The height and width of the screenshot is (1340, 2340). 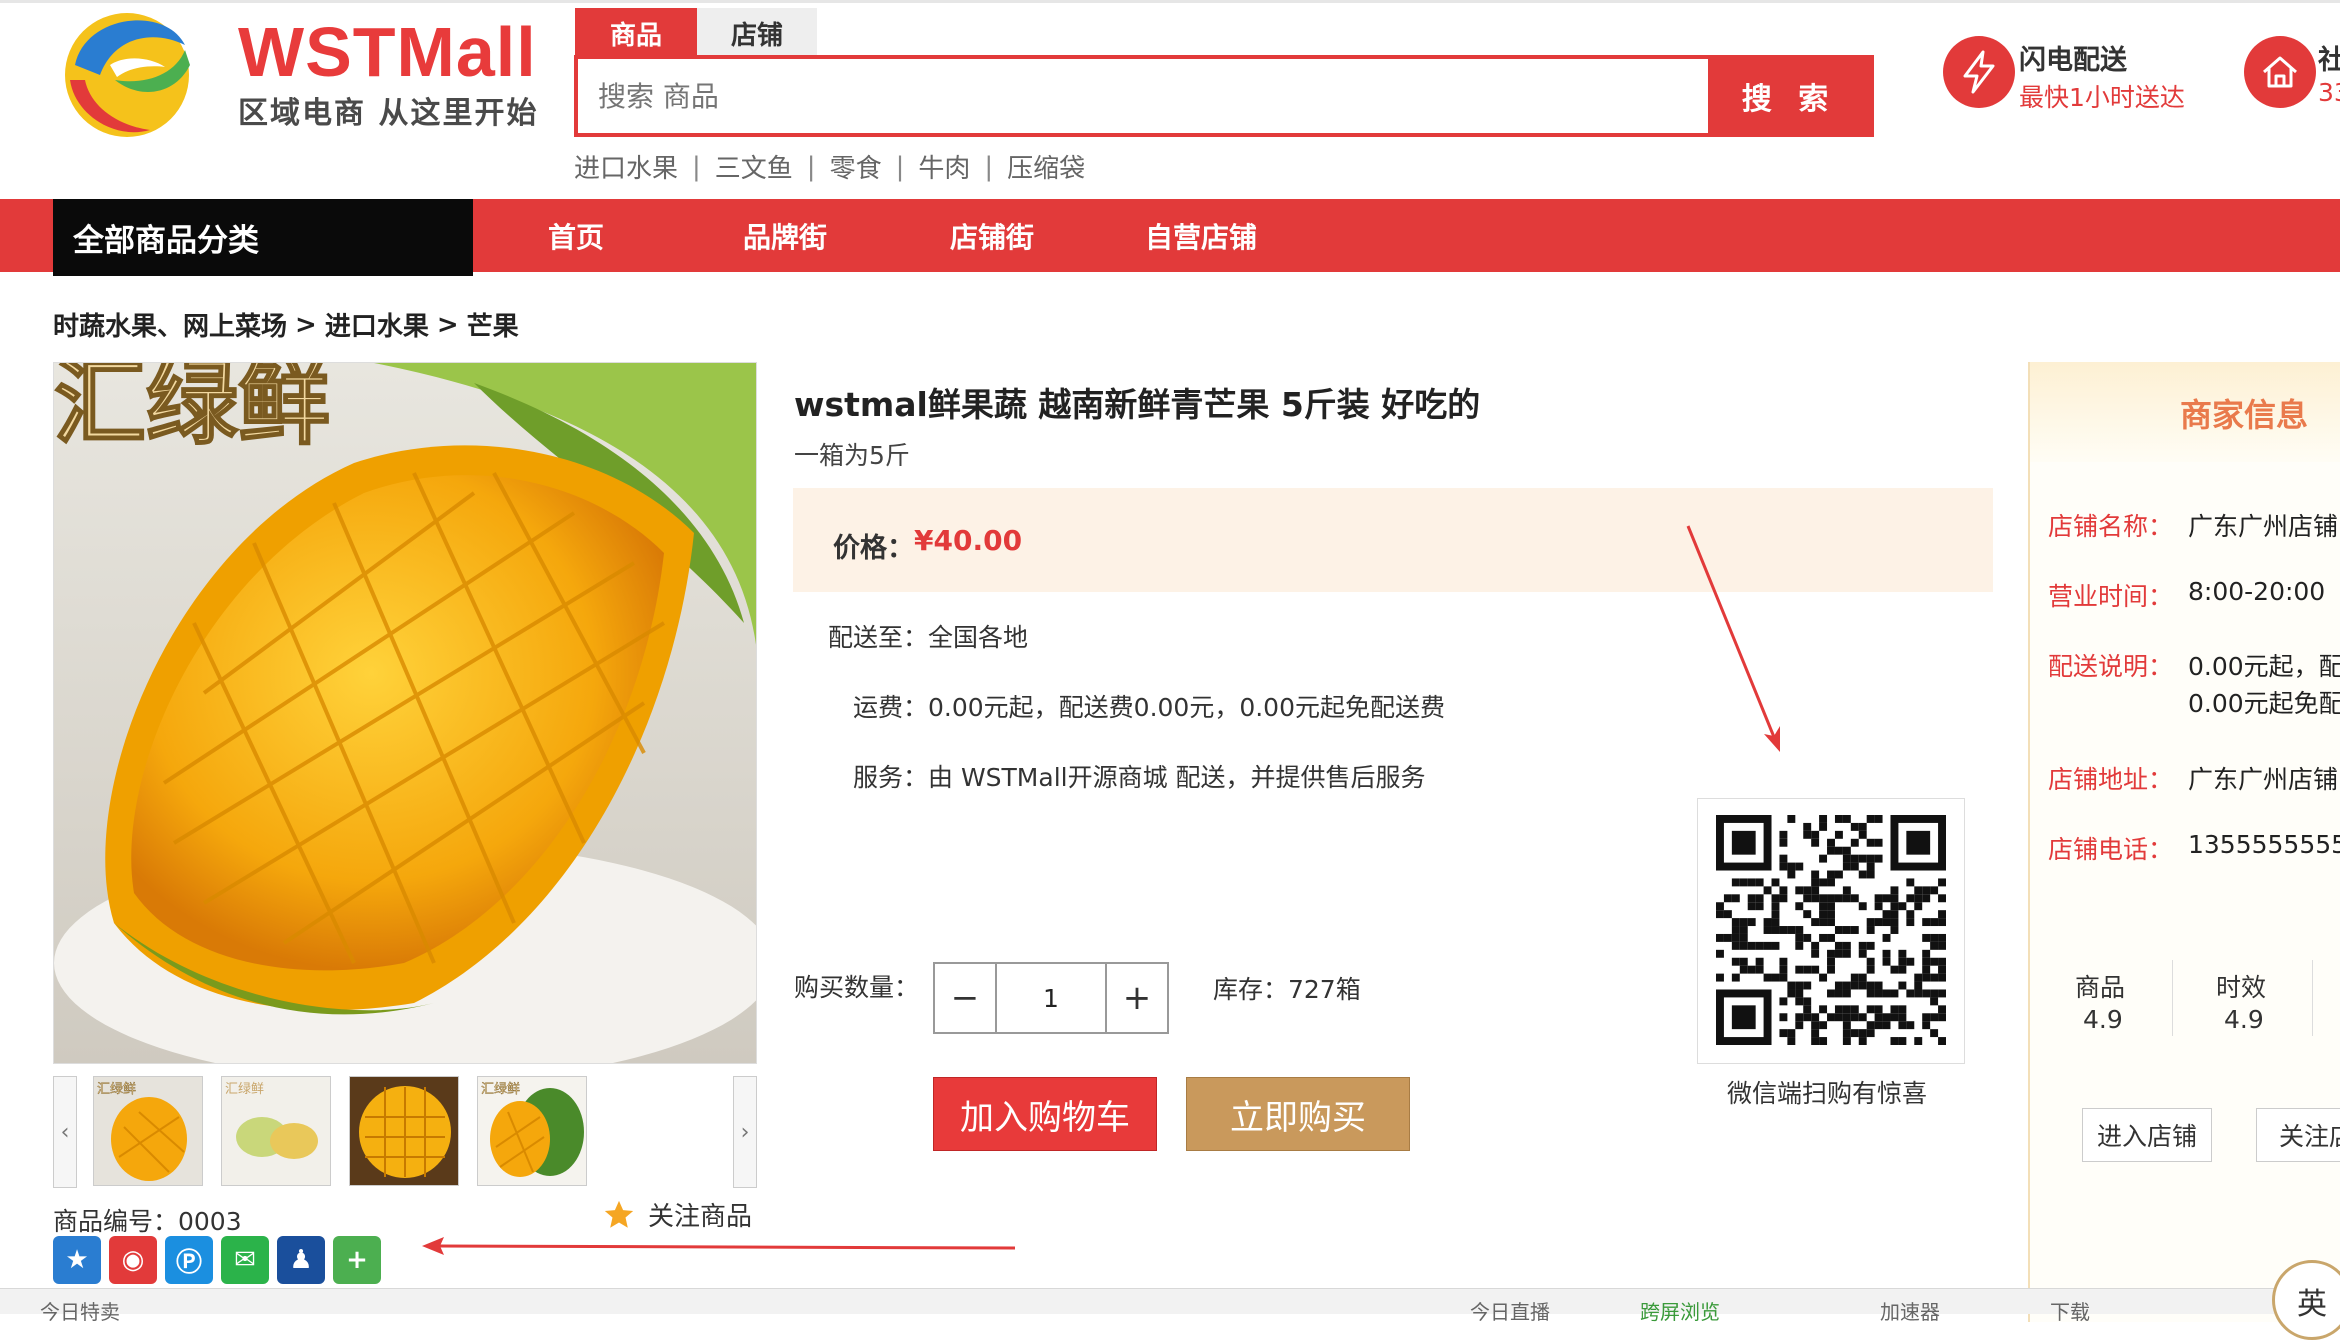 I want to click on service-fast-delivery-title: 闪电配送, so click(x=2073, y=57).